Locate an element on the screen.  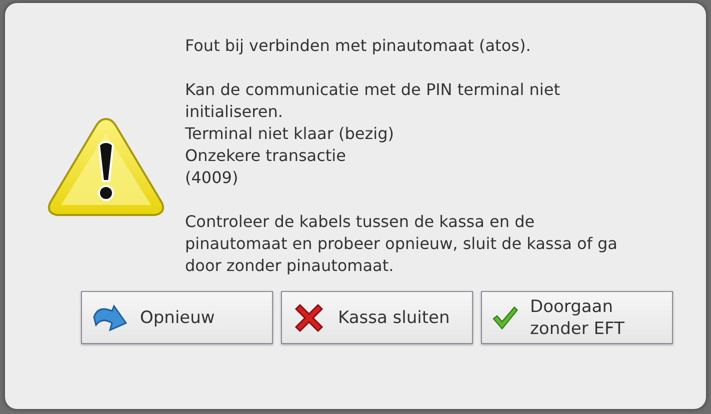
message-text: Controleer de kabels tussen de kassa en de pinautomaat en probeer opnieuw, sluit de kassa of ga door zonder pinautomaat. is located at coordinates (401, 244).